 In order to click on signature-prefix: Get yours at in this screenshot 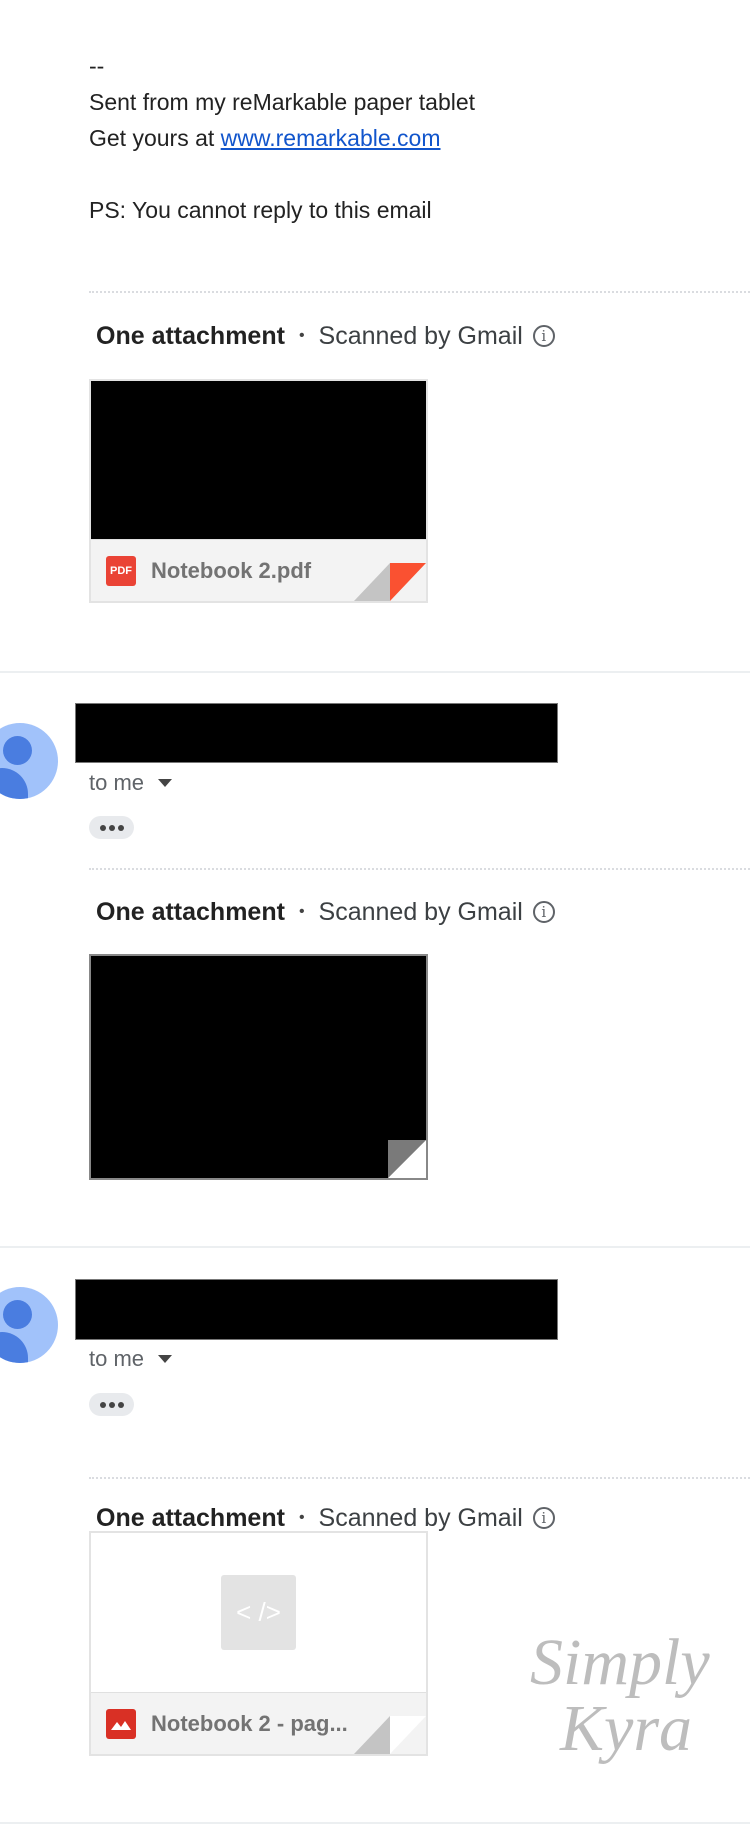, I will do `click(155, 138)`.